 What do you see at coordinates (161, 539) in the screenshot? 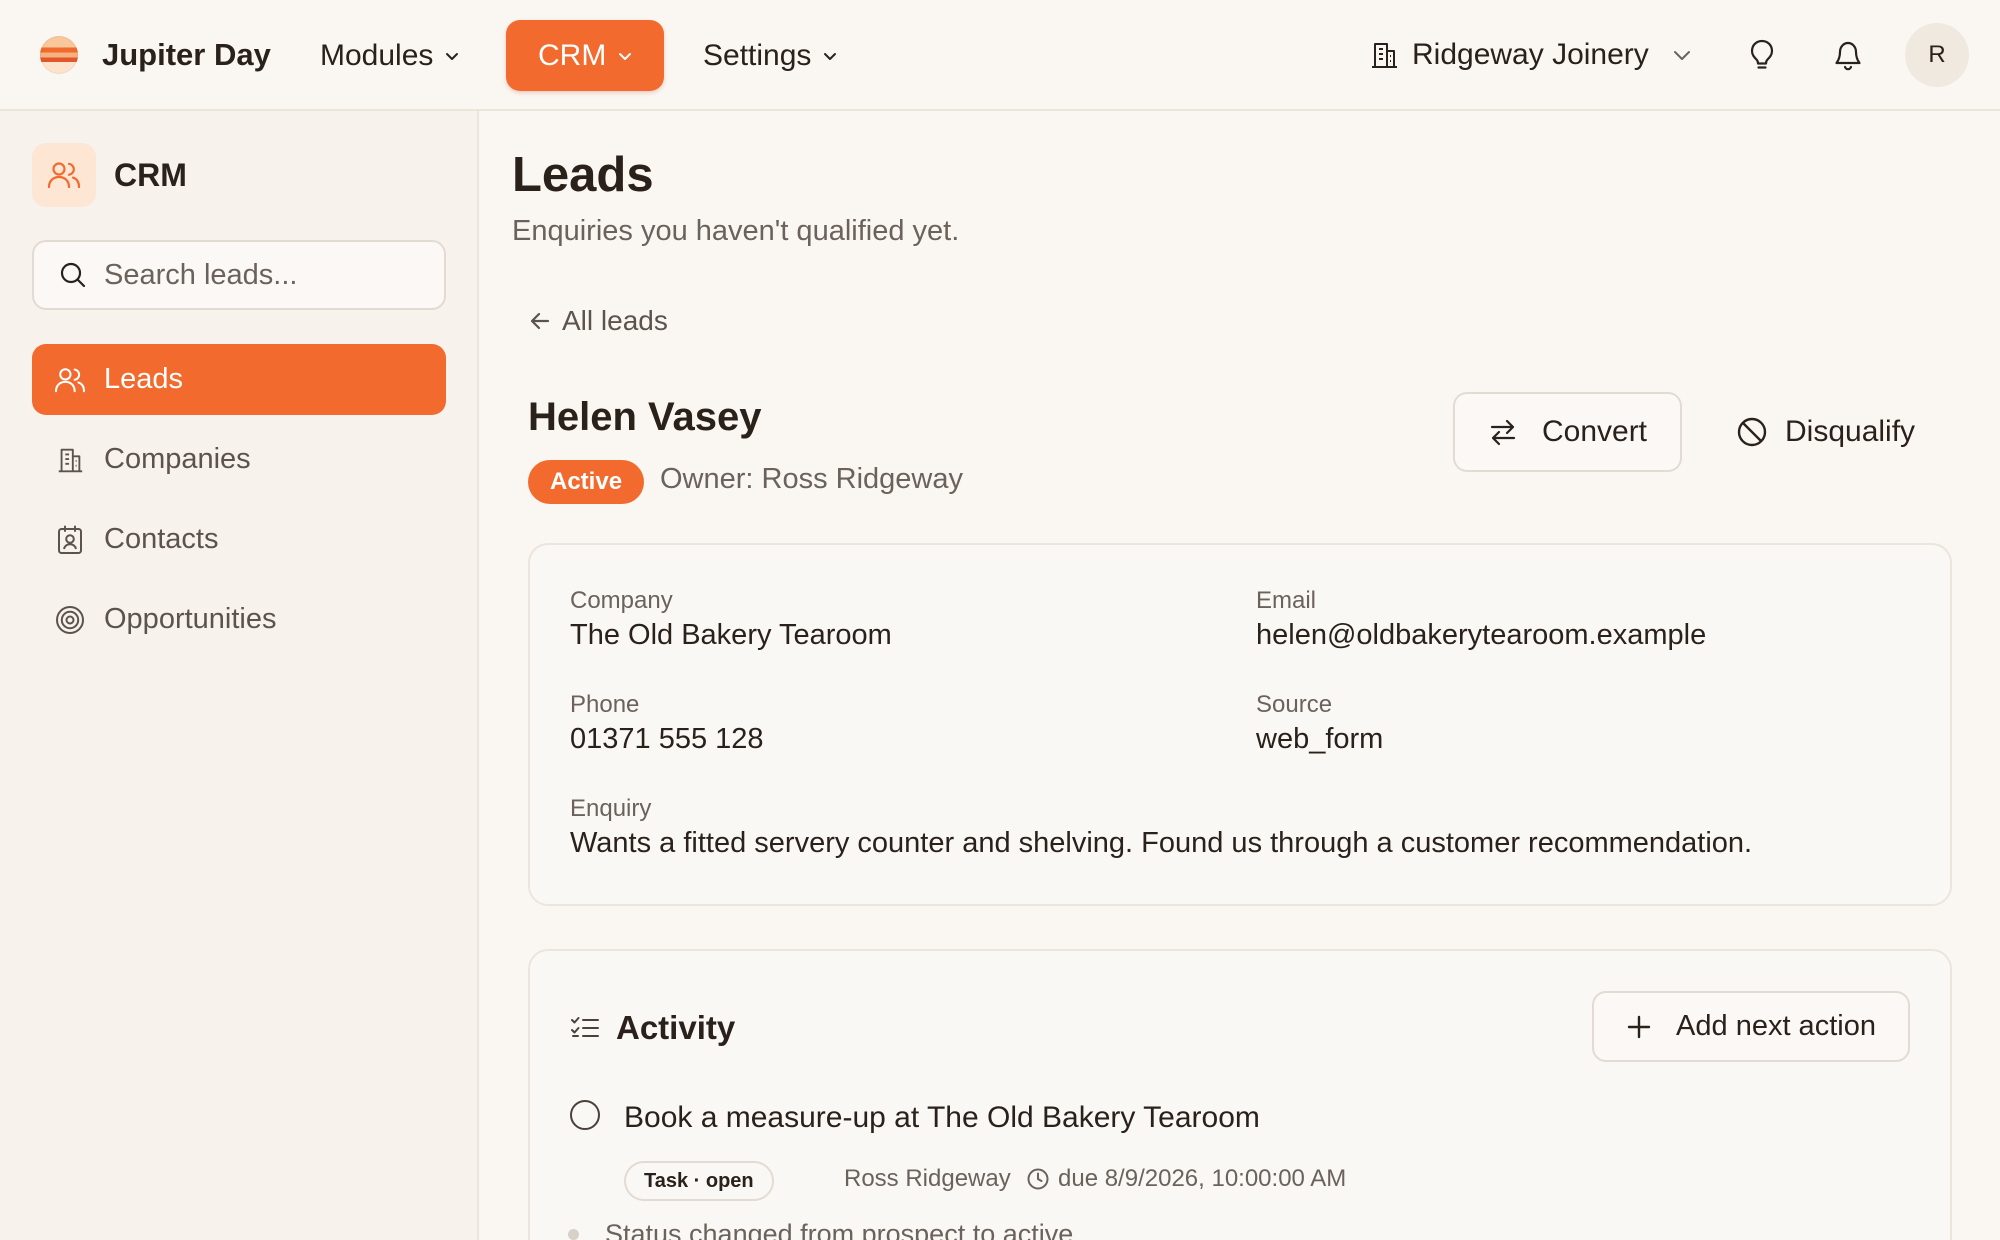
I see `sidebar-item-label: Contacts` at bounding box center [161, 539].